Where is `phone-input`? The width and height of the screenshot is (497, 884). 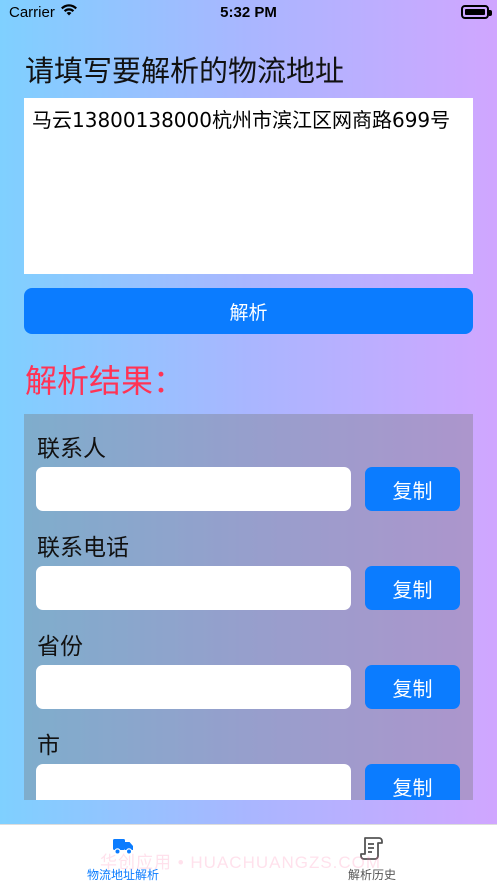
phone-input is located at coordinates (193, 588).